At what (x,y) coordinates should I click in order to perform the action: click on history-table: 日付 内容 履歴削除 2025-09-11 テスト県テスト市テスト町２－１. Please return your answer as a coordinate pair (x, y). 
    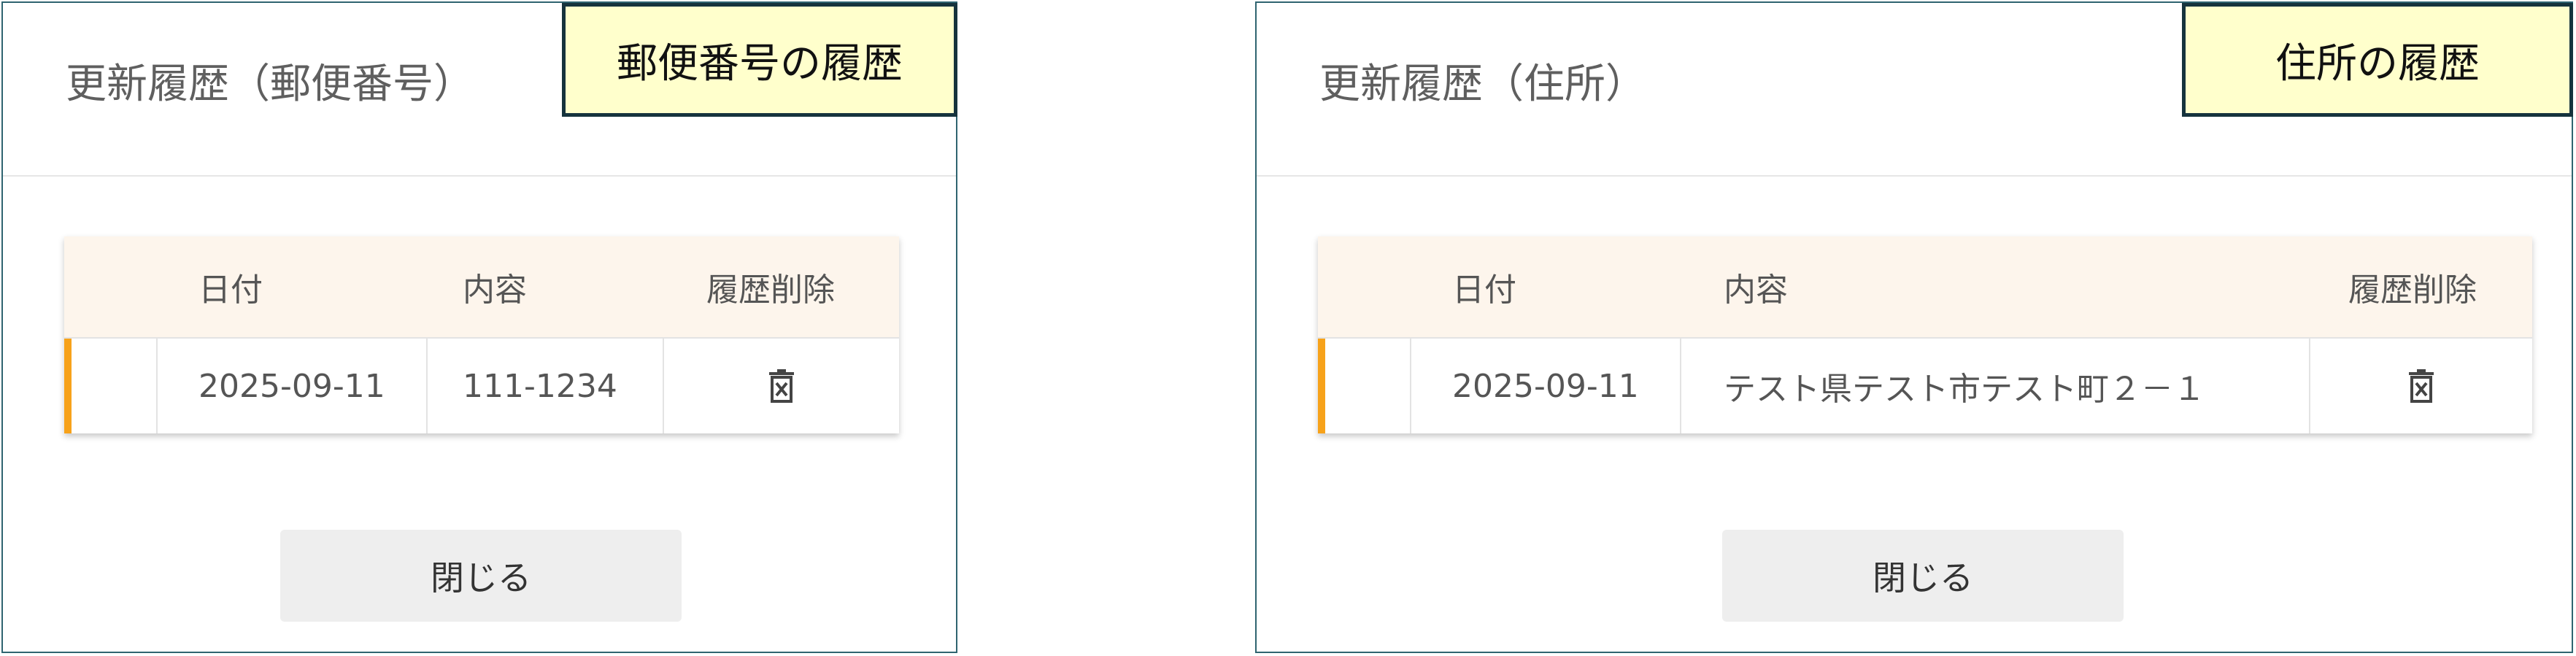
    Looking at the image, I should click on (1925, 334).